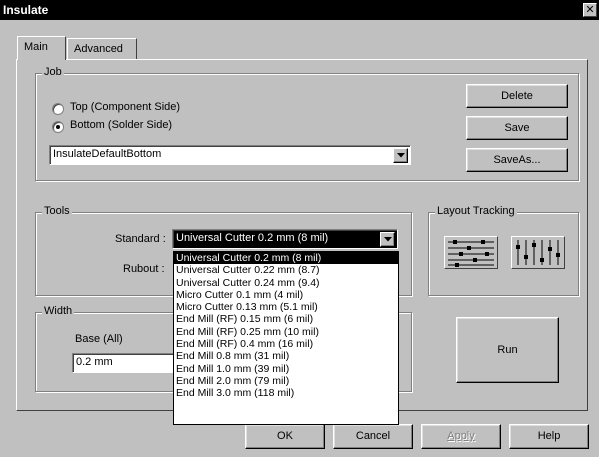  I want to click on apply-button: Apply, so click(461, 436).